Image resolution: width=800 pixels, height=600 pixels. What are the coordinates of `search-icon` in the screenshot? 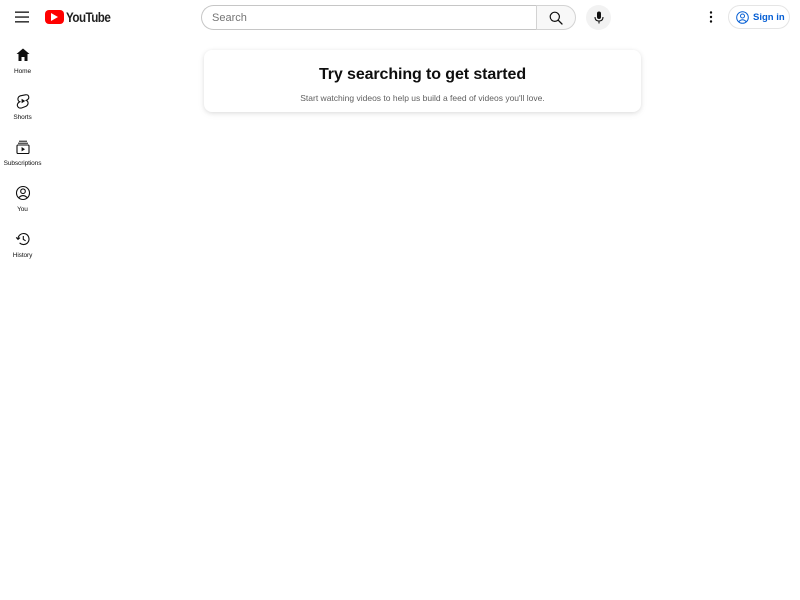 It's located at (556, 18).